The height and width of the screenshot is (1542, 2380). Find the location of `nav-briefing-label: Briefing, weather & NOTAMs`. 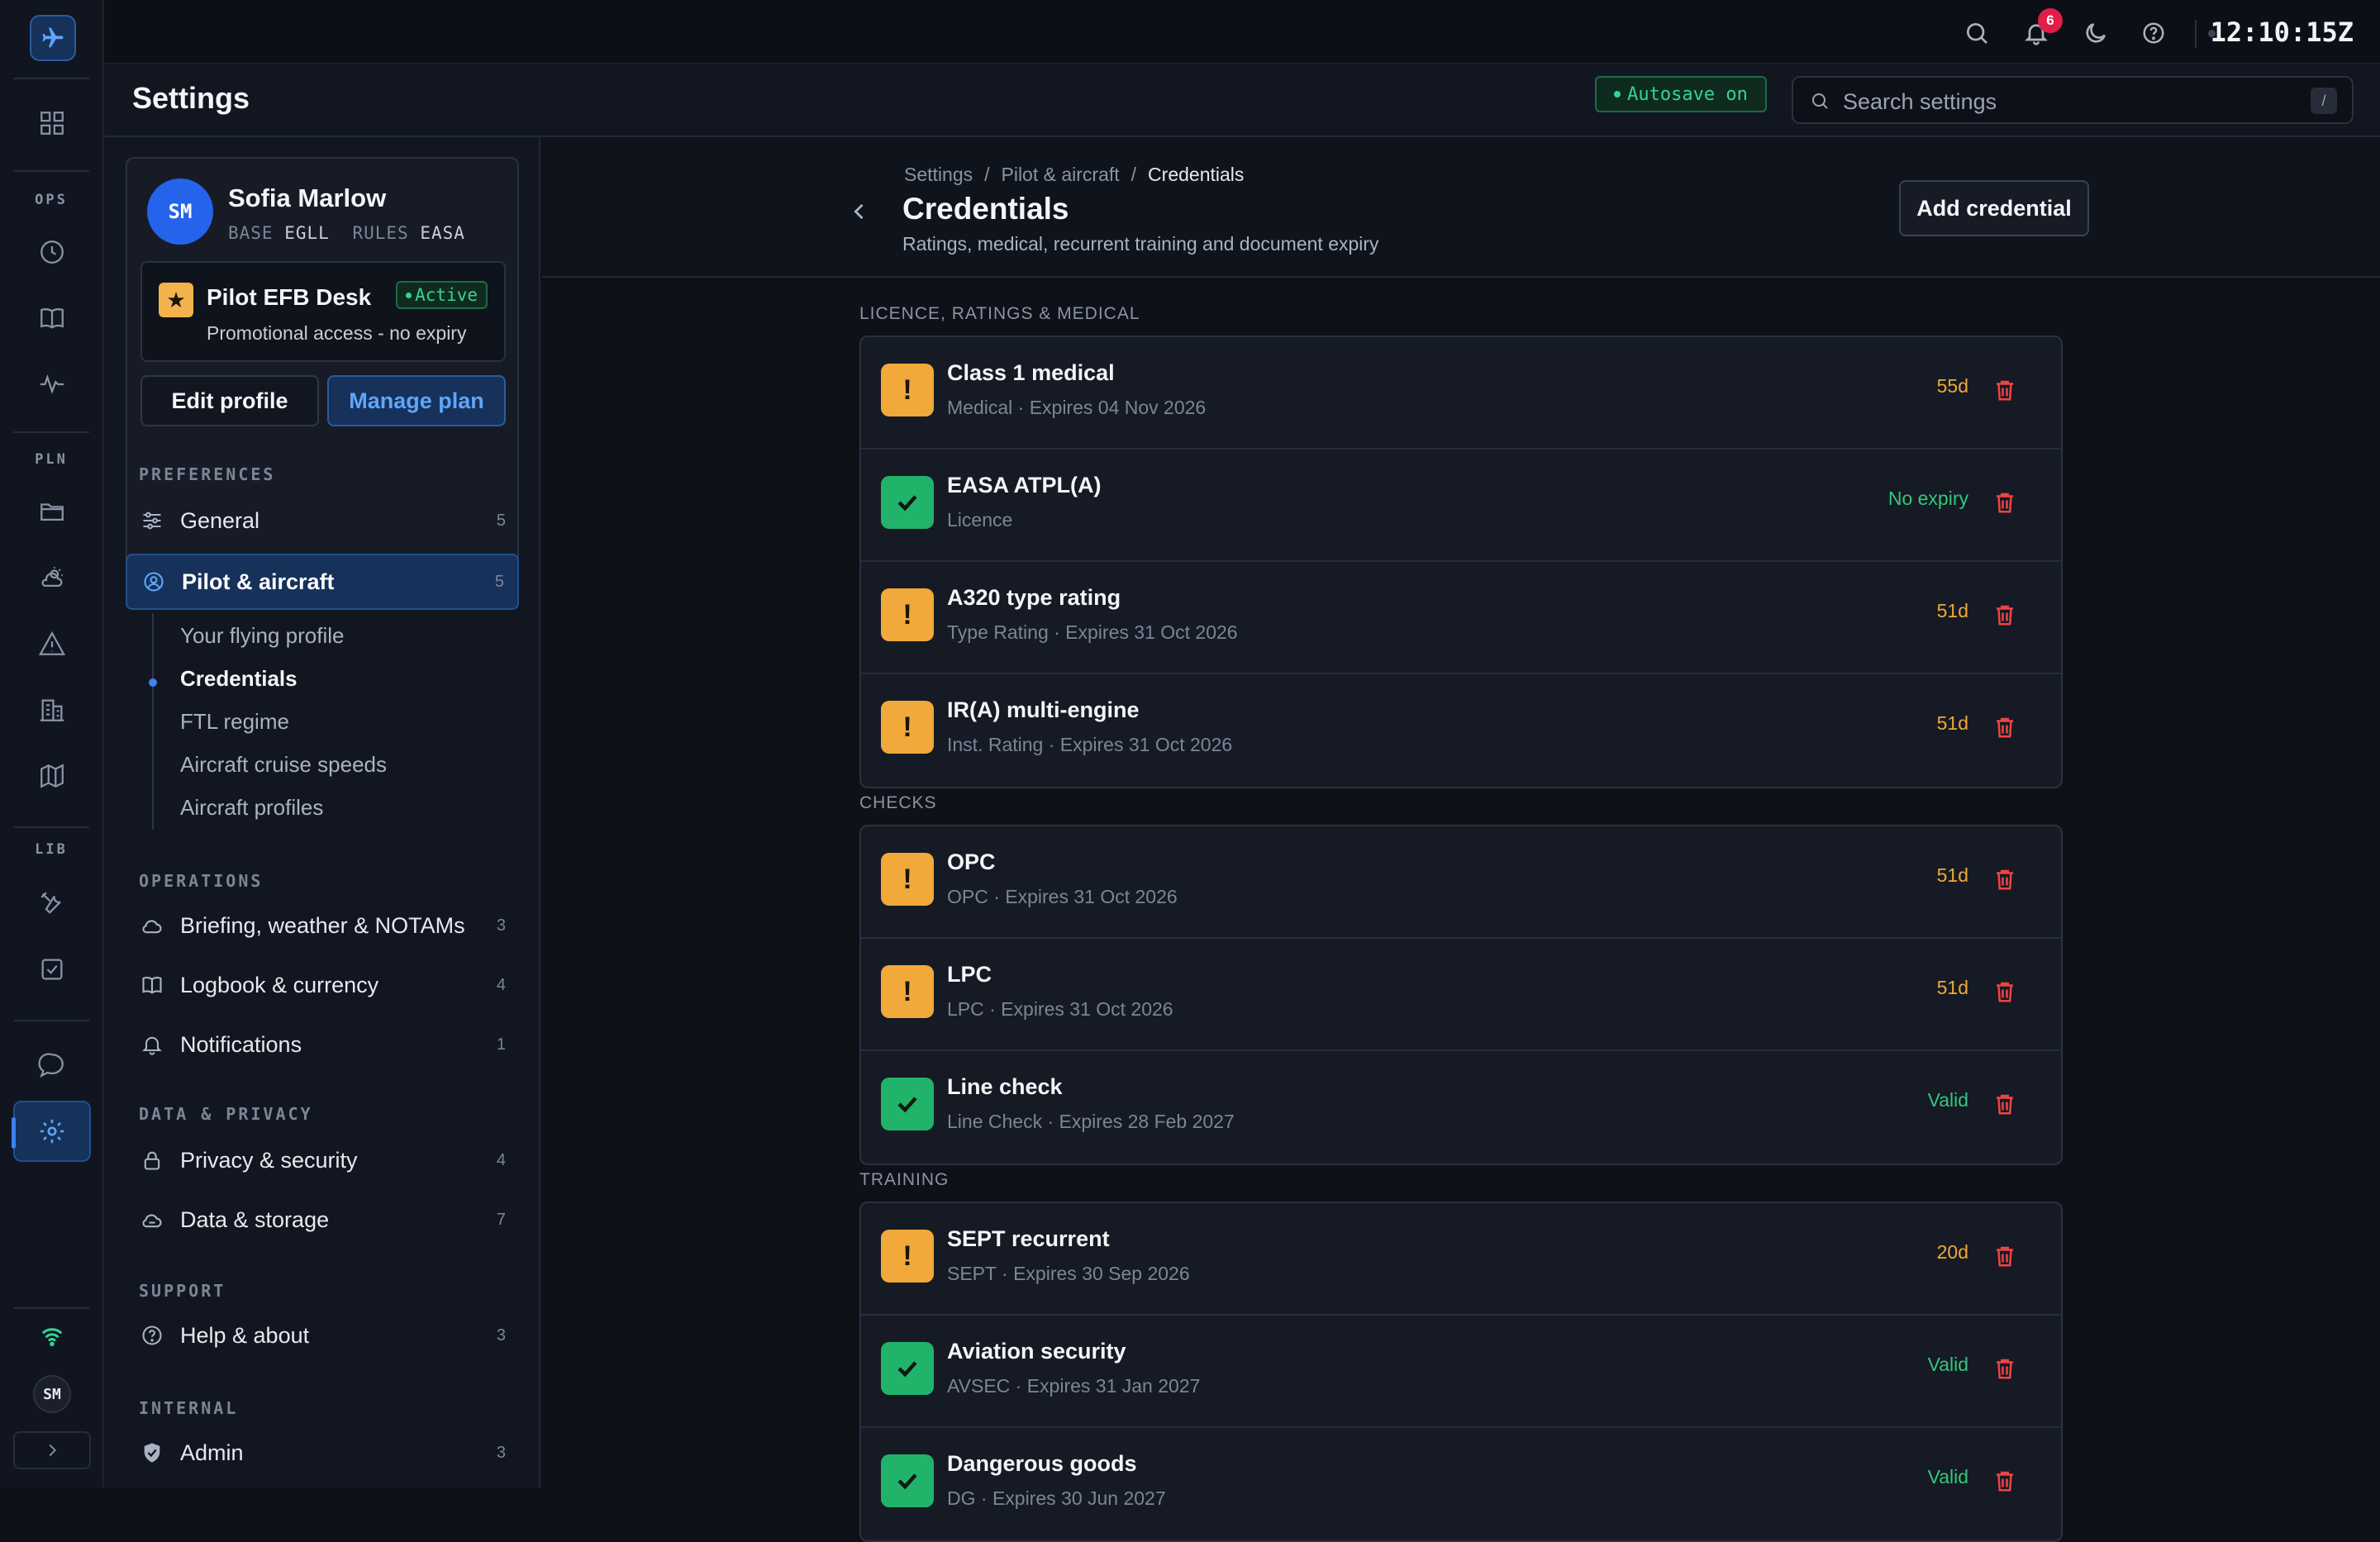

nav-briefing-label: Briefing, weather & NOTAMs is located at coordinates (322, 925).